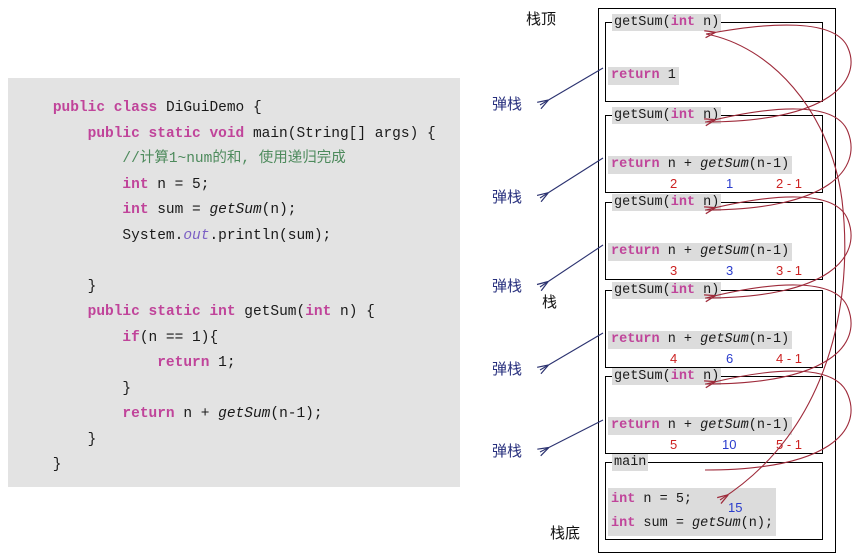 The image size is (868, 559). I want to click on label-pop-5: 弹栈, so click(507, 451).